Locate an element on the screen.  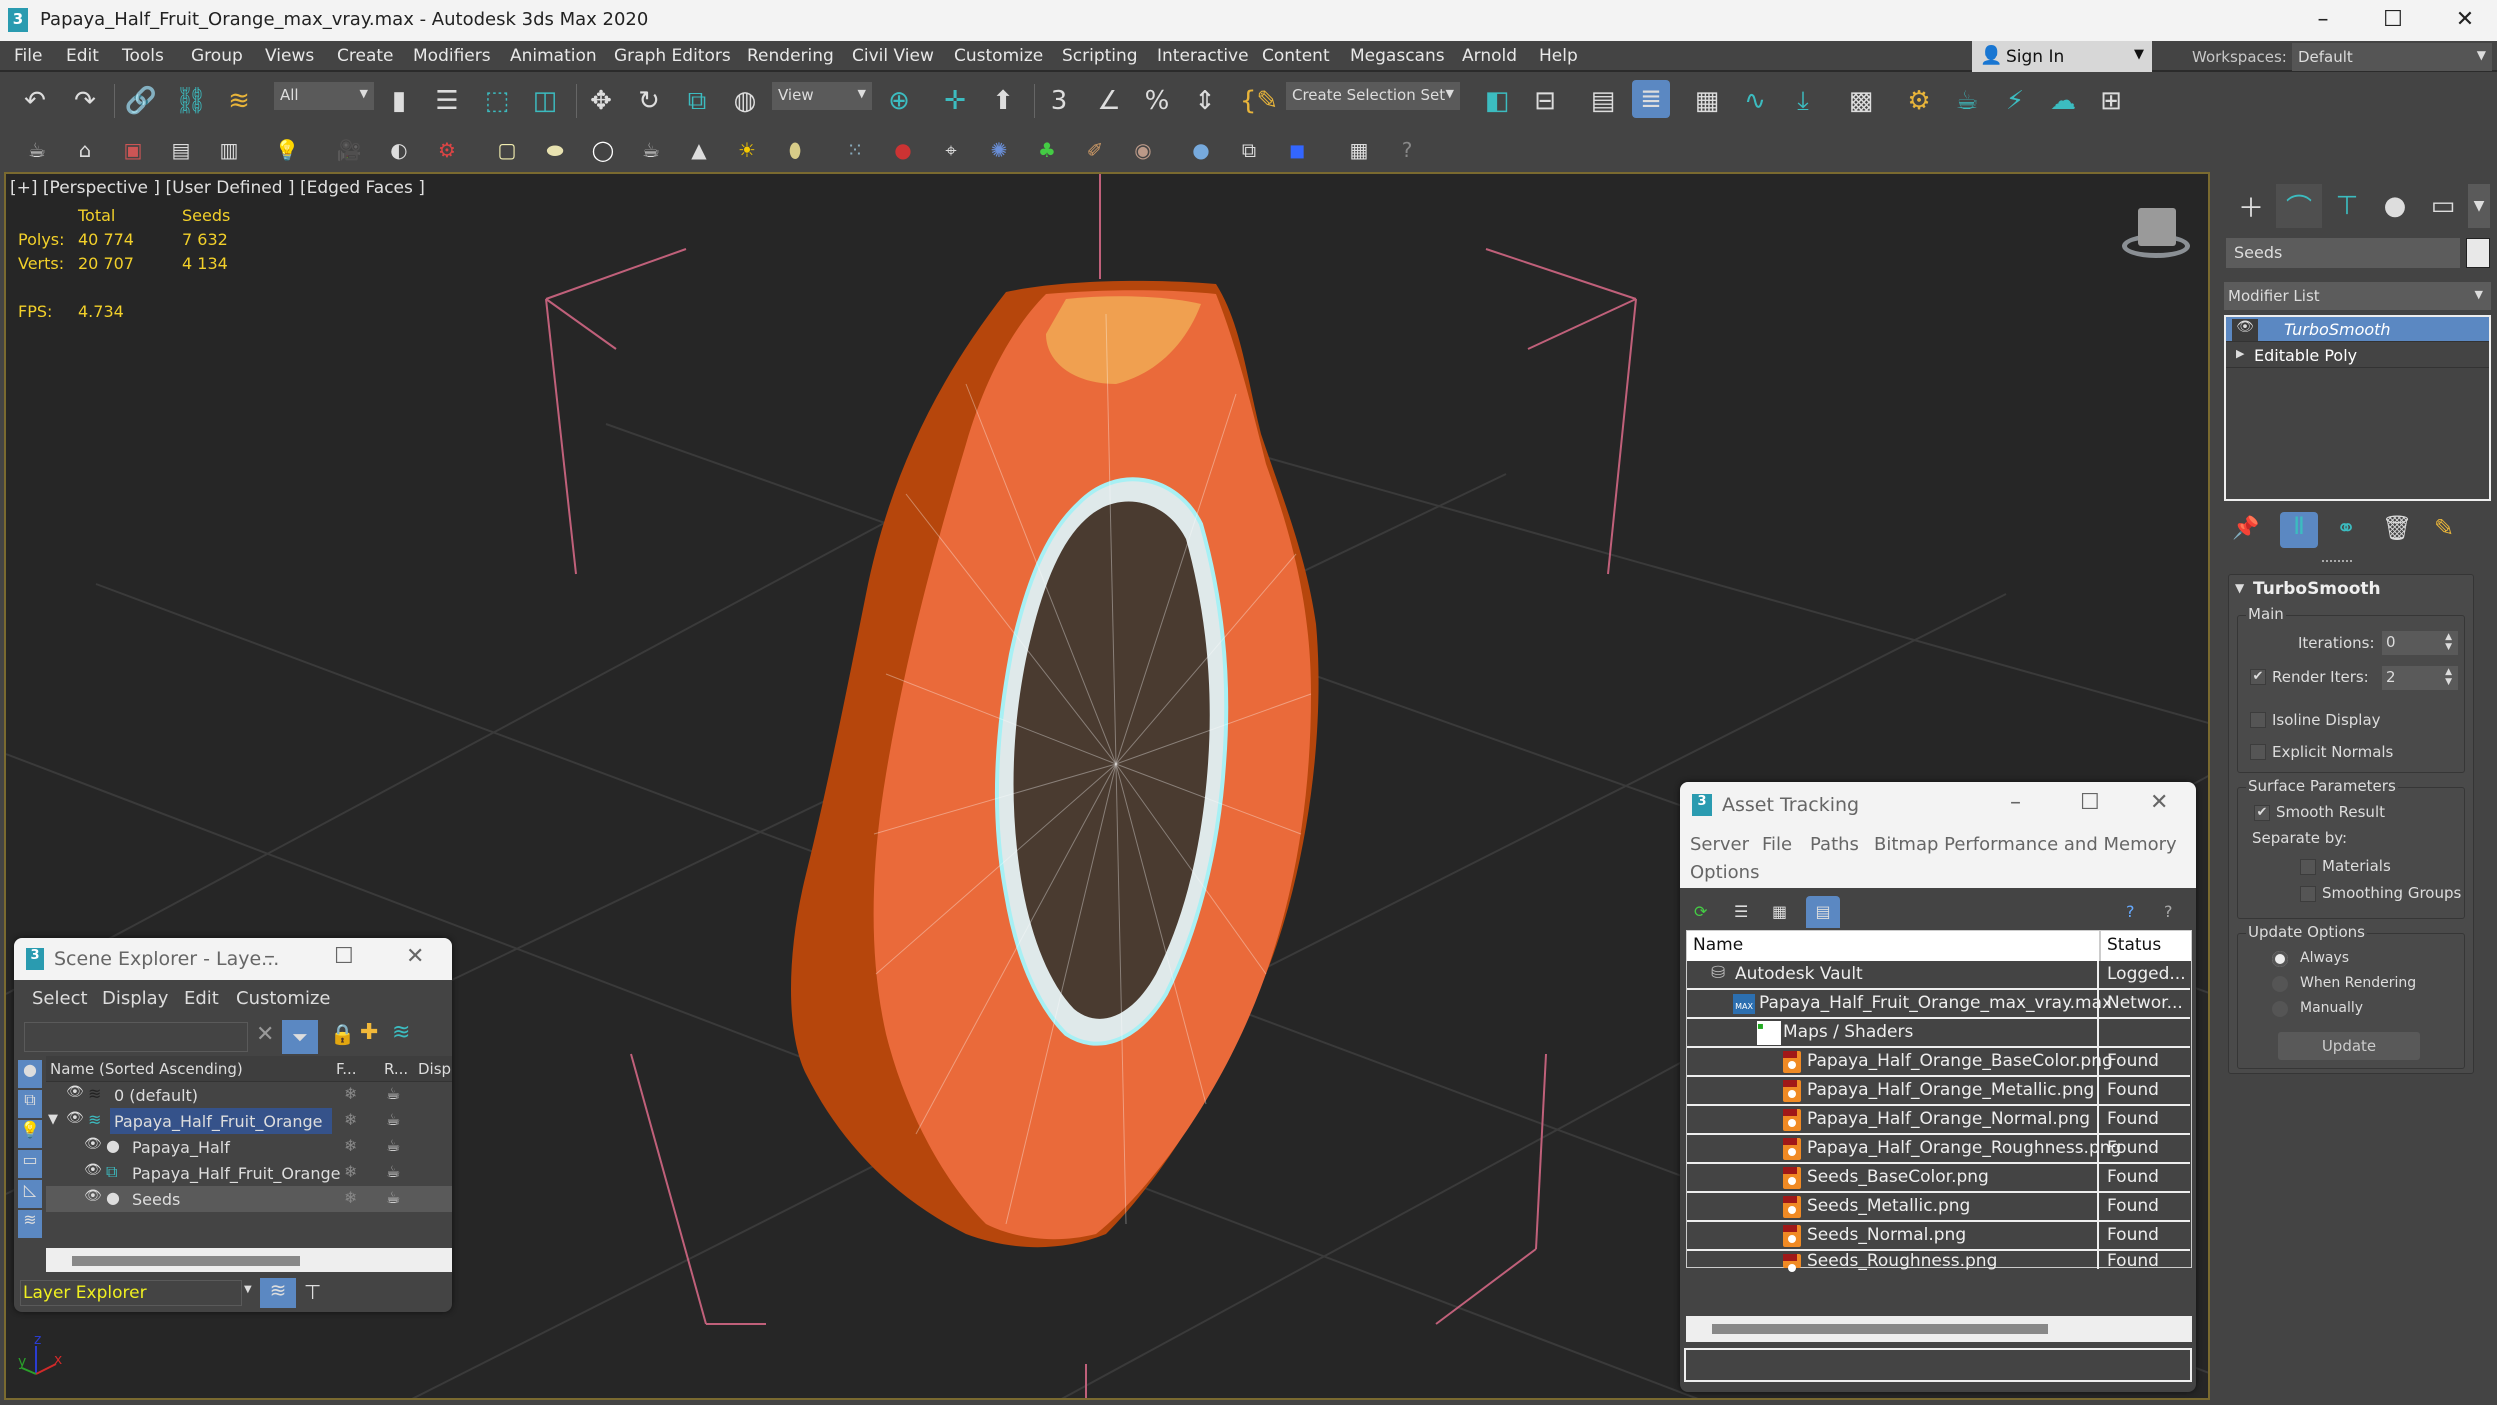
light-lister-icon: 💡 is located at coordinates (287, 150).